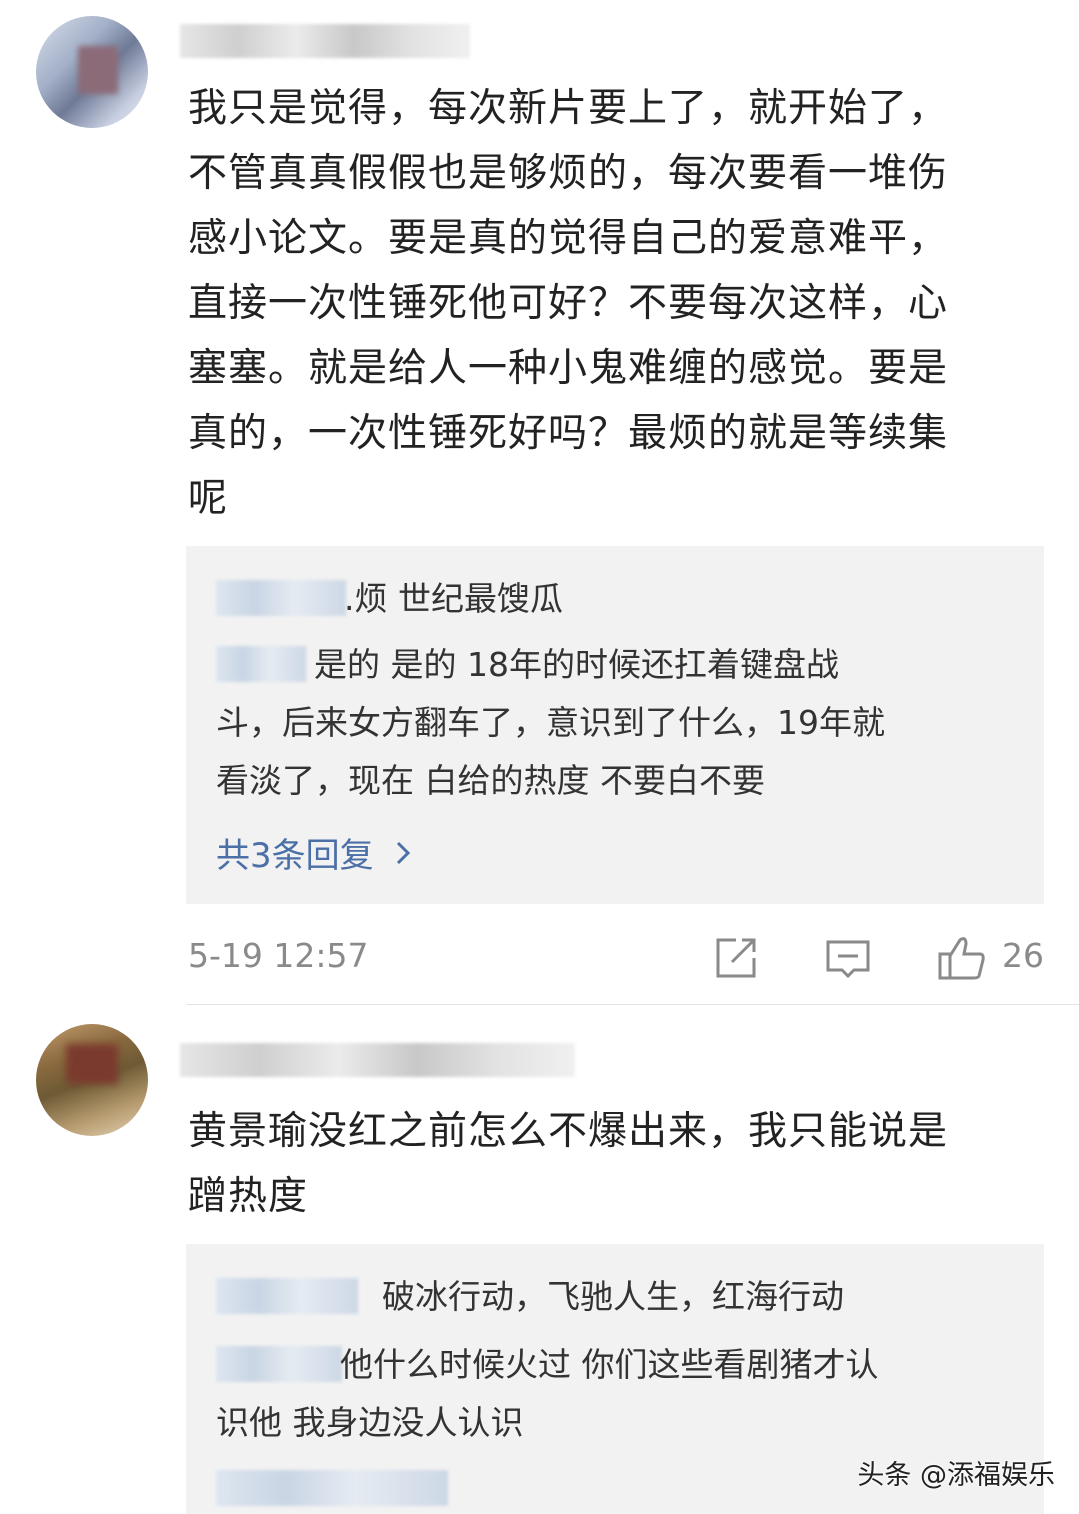  I want to click on share-icon, so click(736, 958).